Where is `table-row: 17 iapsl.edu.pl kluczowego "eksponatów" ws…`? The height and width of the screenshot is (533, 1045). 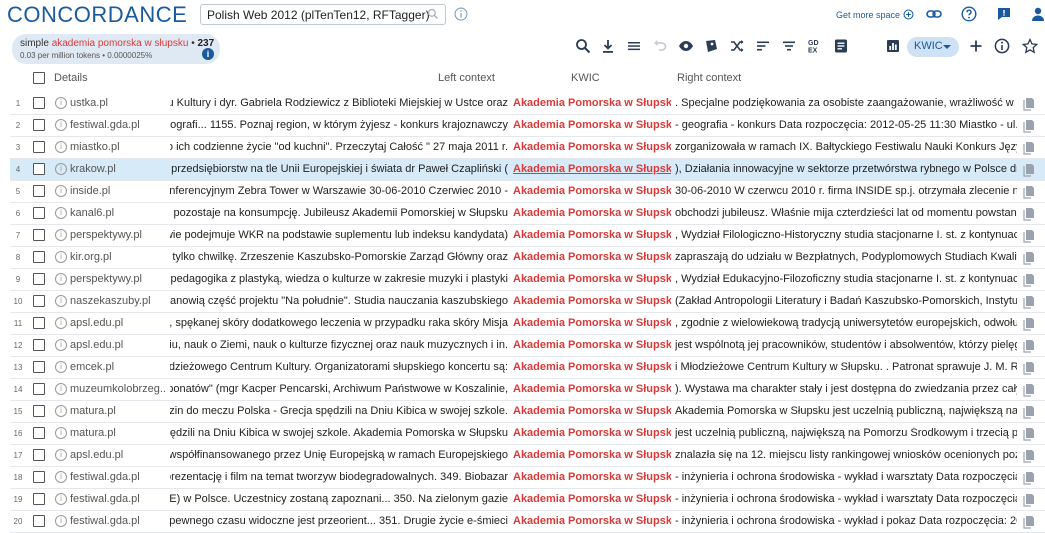
table-row: 17 iapsl.edu.pl kluczowego "eksponatów" ws… is located at coordinates (527, 456).